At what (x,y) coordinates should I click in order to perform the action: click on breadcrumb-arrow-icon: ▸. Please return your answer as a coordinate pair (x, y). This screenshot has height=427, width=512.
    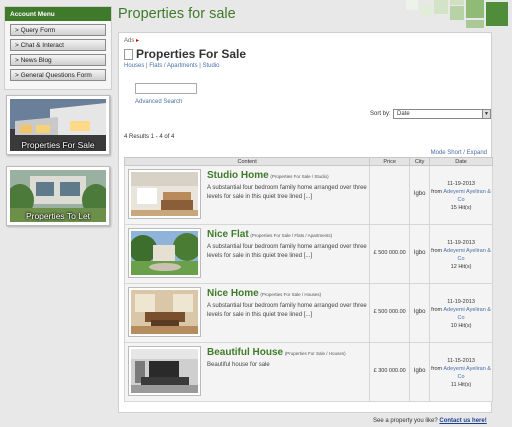
    Looking at the image, I should click on (138, 41).